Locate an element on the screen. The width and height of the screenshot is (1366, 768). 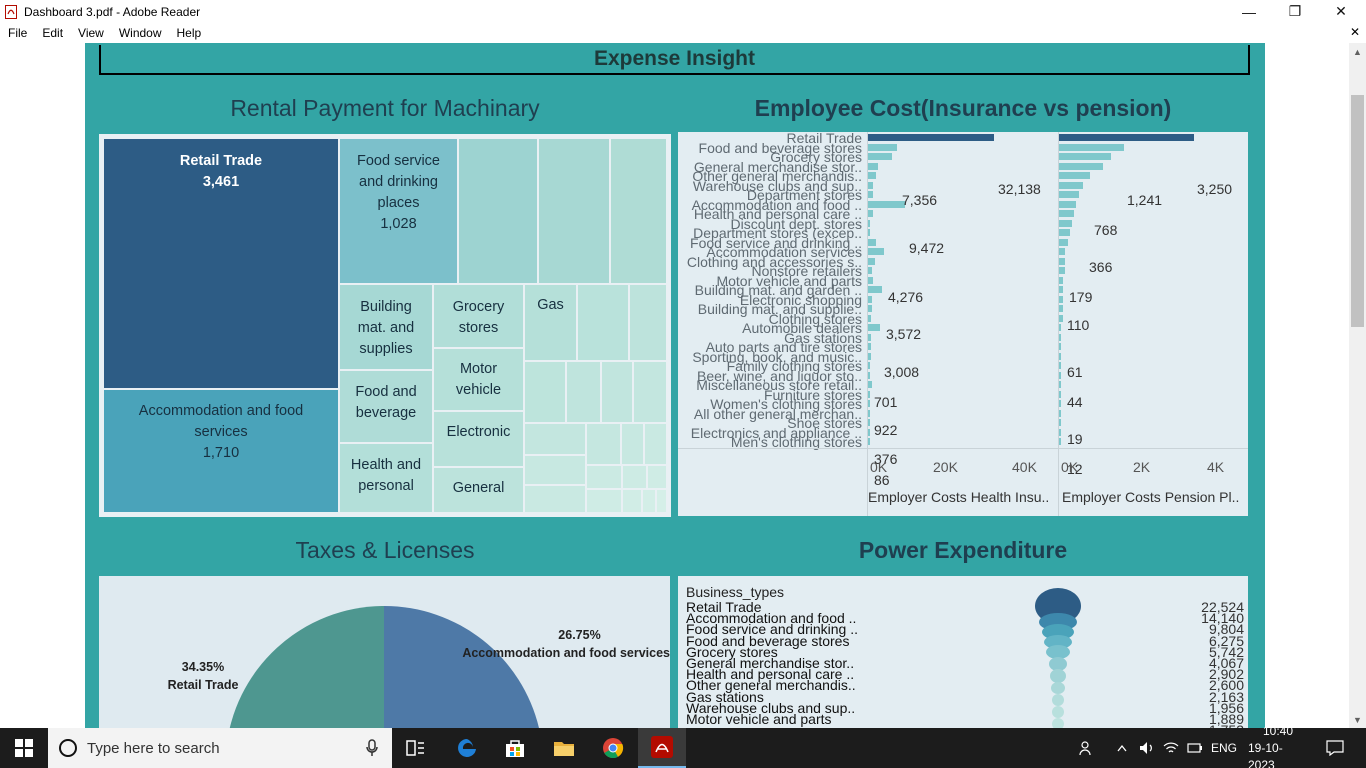
chrome-icon is located at coordinates (613, 748).